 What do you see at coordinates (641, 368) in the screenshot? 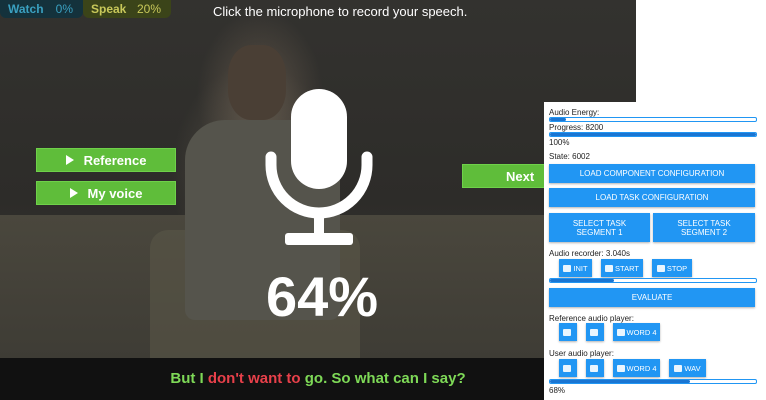
I see `user-word4-label: WORD 4` at bounding box center [641, 368].